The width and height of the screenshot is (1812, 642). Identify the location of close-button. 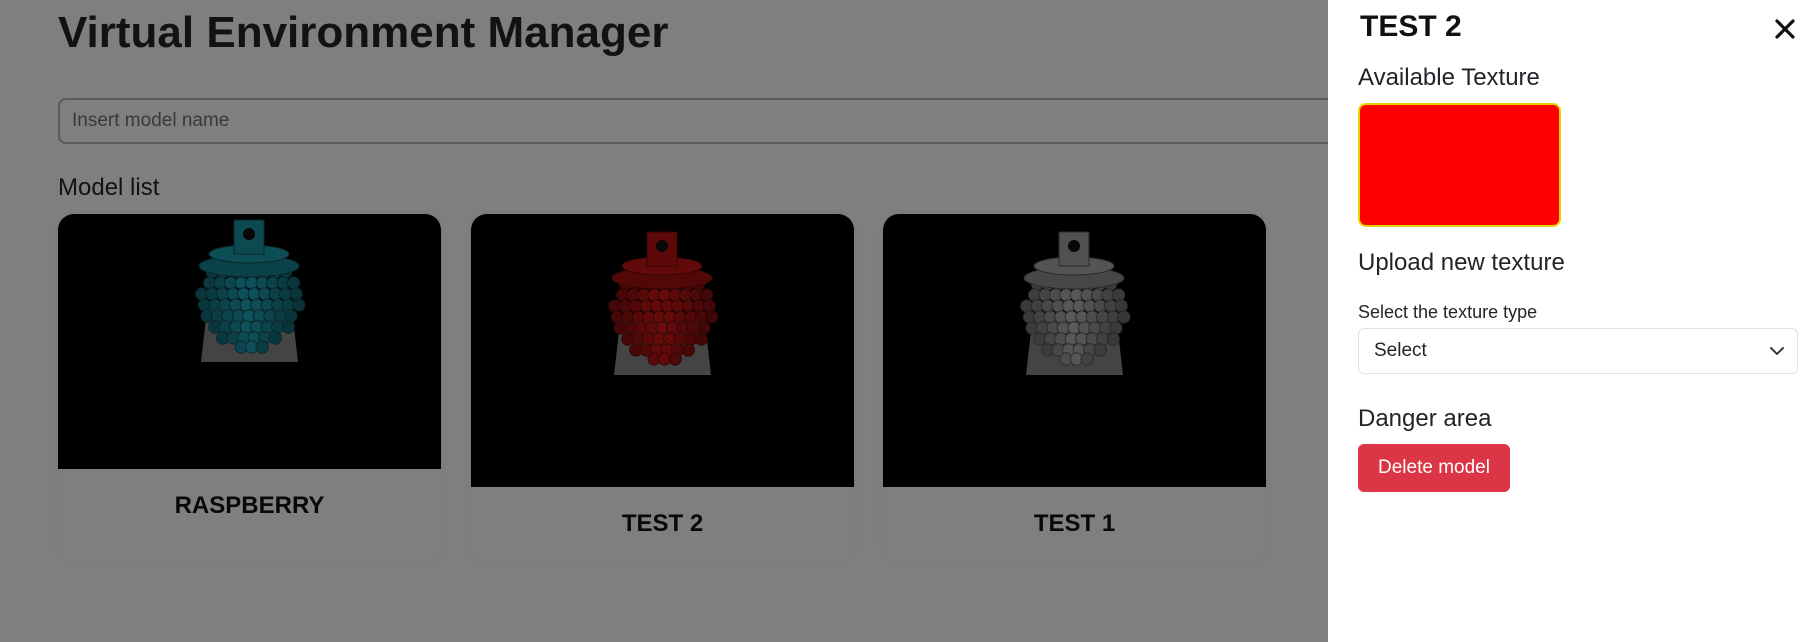
(1785, 29).